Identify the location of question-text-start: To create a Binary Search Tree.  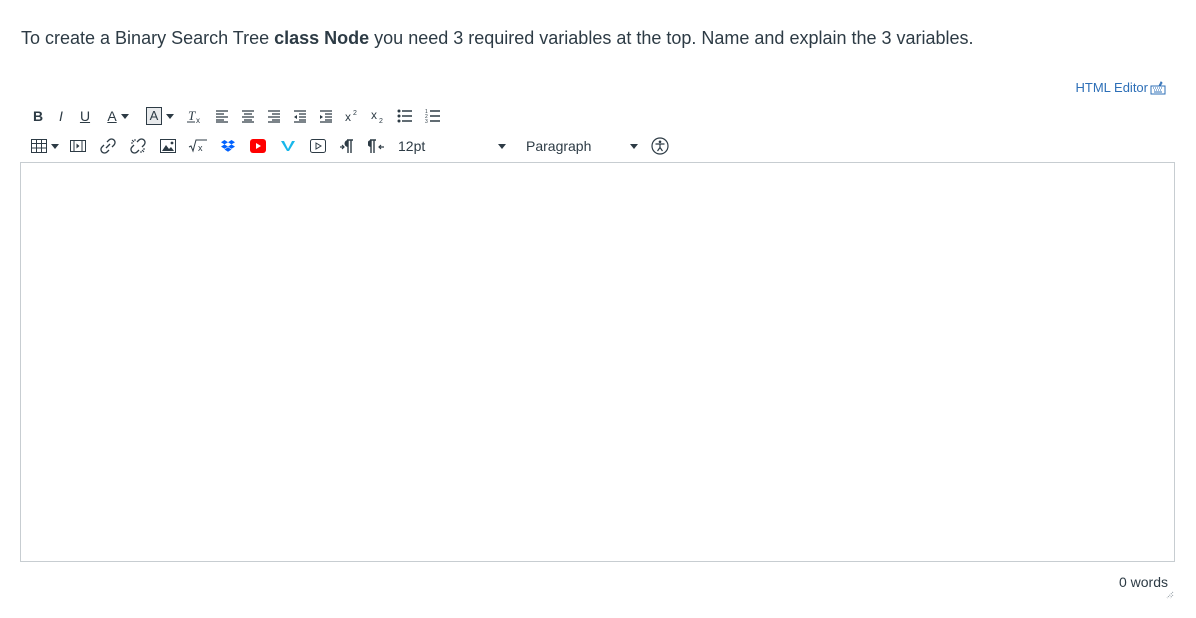
(148, 38).